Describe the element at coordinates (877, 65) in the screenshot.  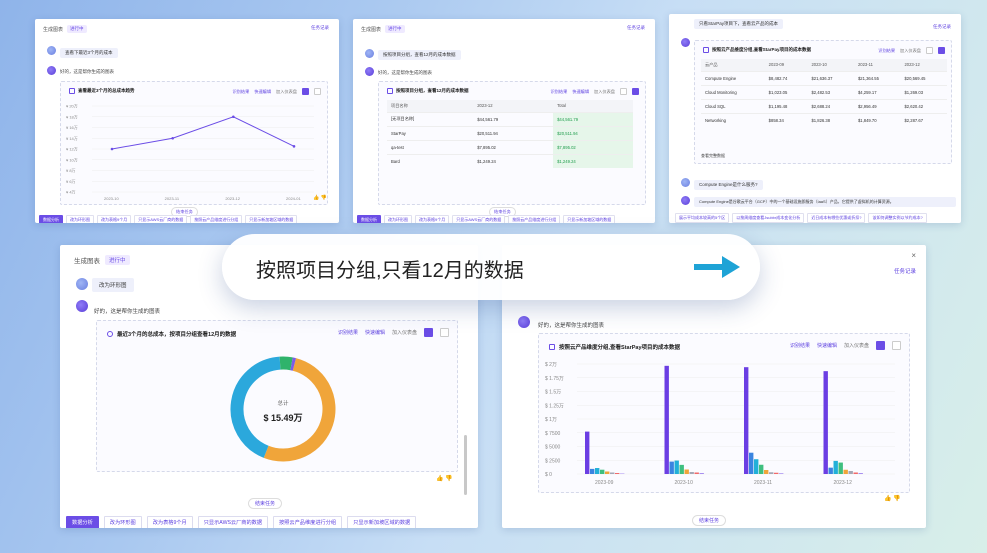
I see `column-header: 2023-11` at that location.